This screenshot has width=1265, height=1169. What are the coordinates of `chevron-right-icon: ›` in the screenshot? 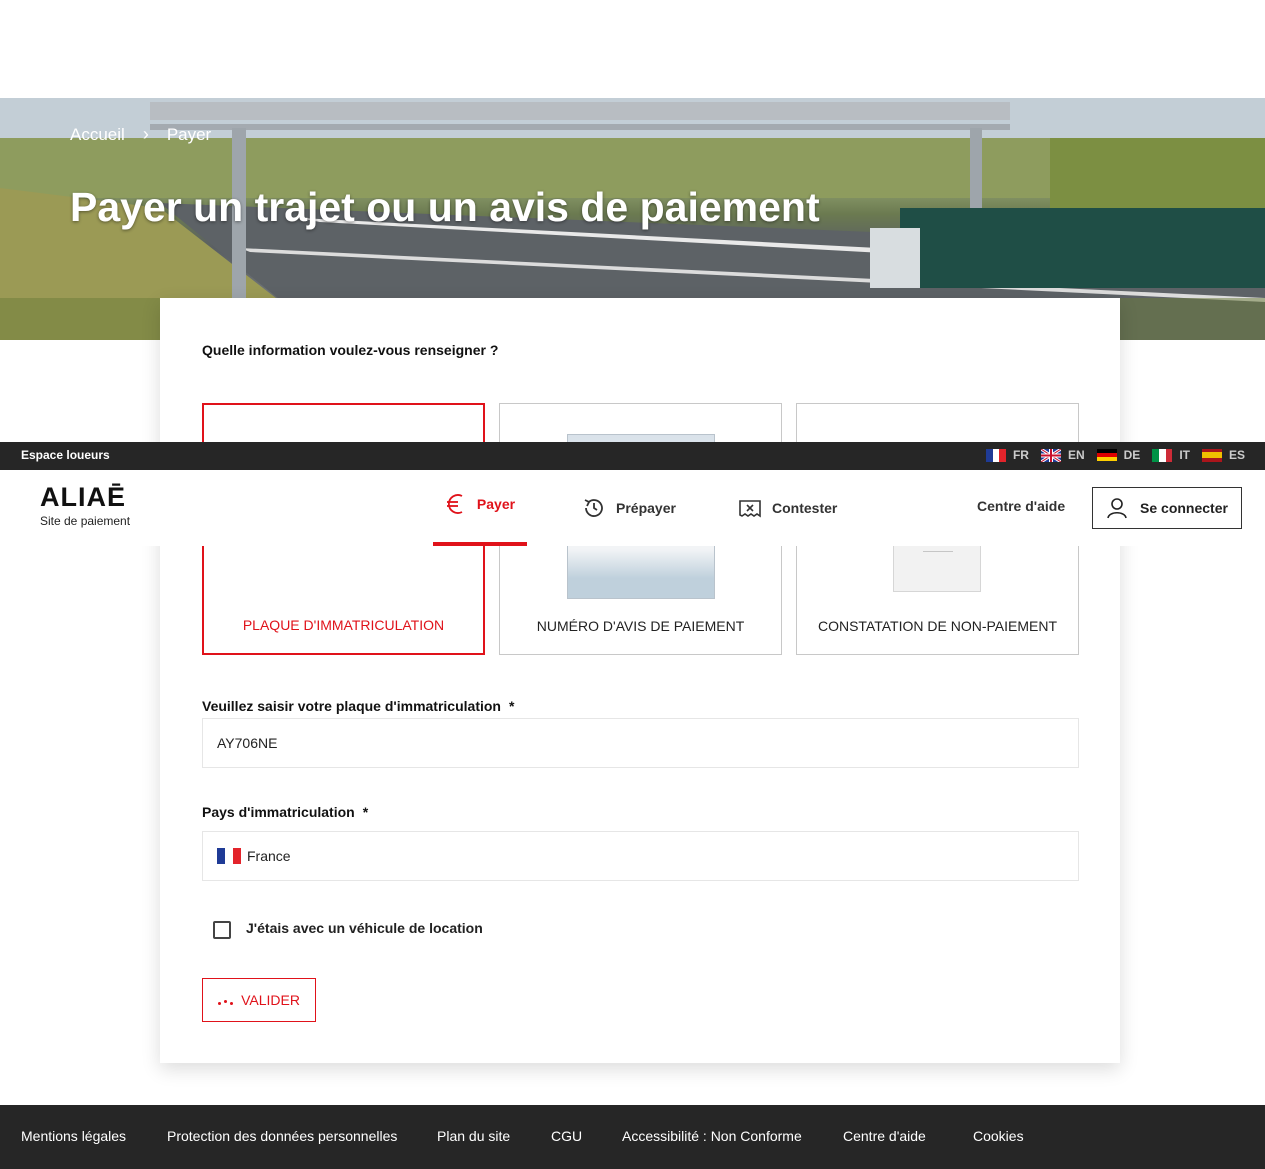 It's located at (145, 134).